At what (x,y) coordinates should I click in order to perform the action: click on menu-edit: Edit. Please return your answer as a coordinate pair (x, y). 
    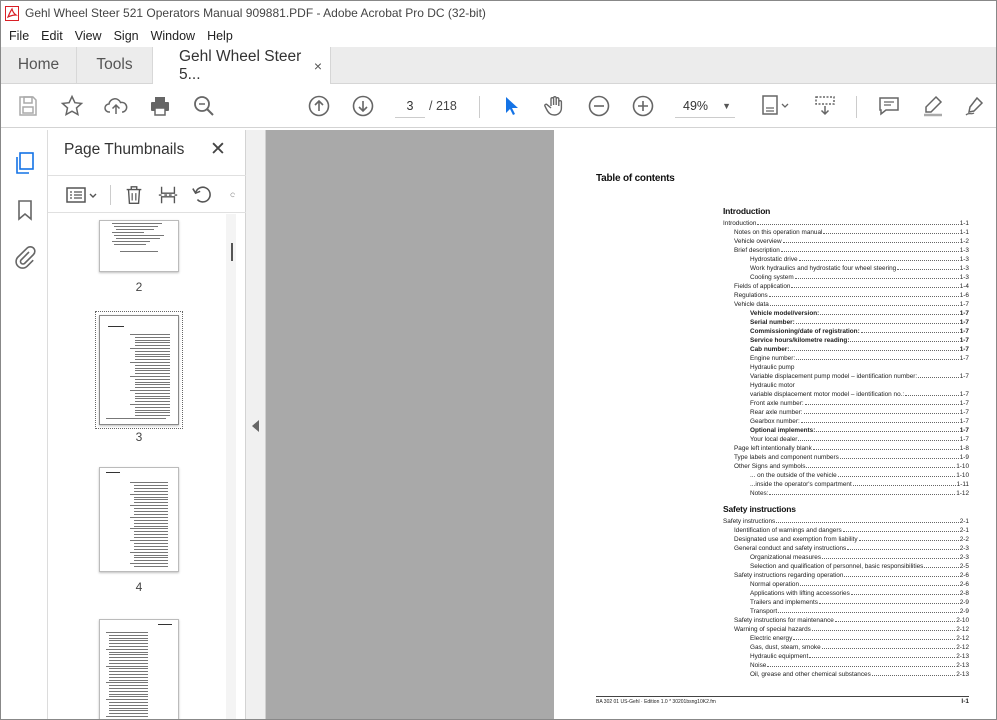
    Looking at the image, I should click on (52, 36).